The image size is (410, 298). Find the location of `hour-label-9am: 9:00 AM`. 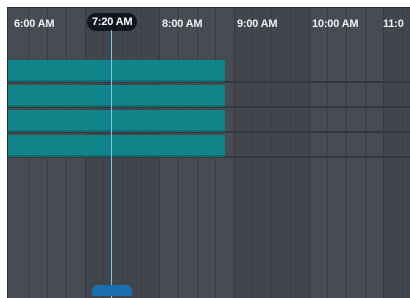

hour-label-9am: 9:00 AM is located at coordinates (257, 24).